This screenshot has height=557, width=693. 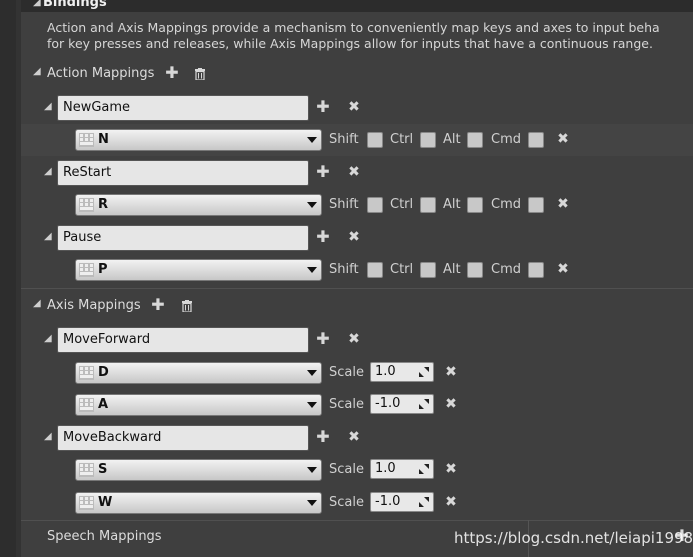 What do you see at coordinates (385, 371) in the screenshot?
I see `scale-value: 1.0` at bounding box center [385, 371].